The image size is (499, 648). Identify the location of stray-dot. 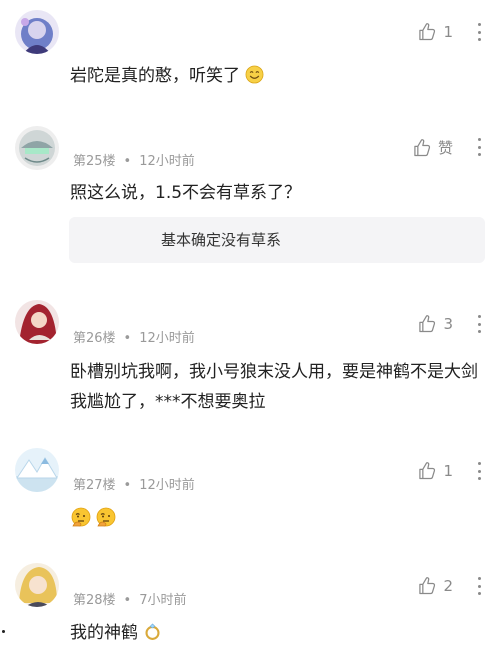
(3, 631).